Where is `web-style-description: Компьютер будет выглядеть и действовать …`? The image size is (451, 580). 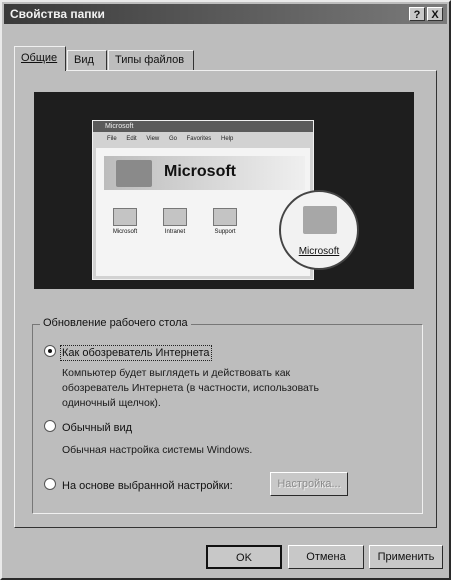
web-style-description: Компьютер будет выглядеть и действовать … is located at coordinates (190, 388).